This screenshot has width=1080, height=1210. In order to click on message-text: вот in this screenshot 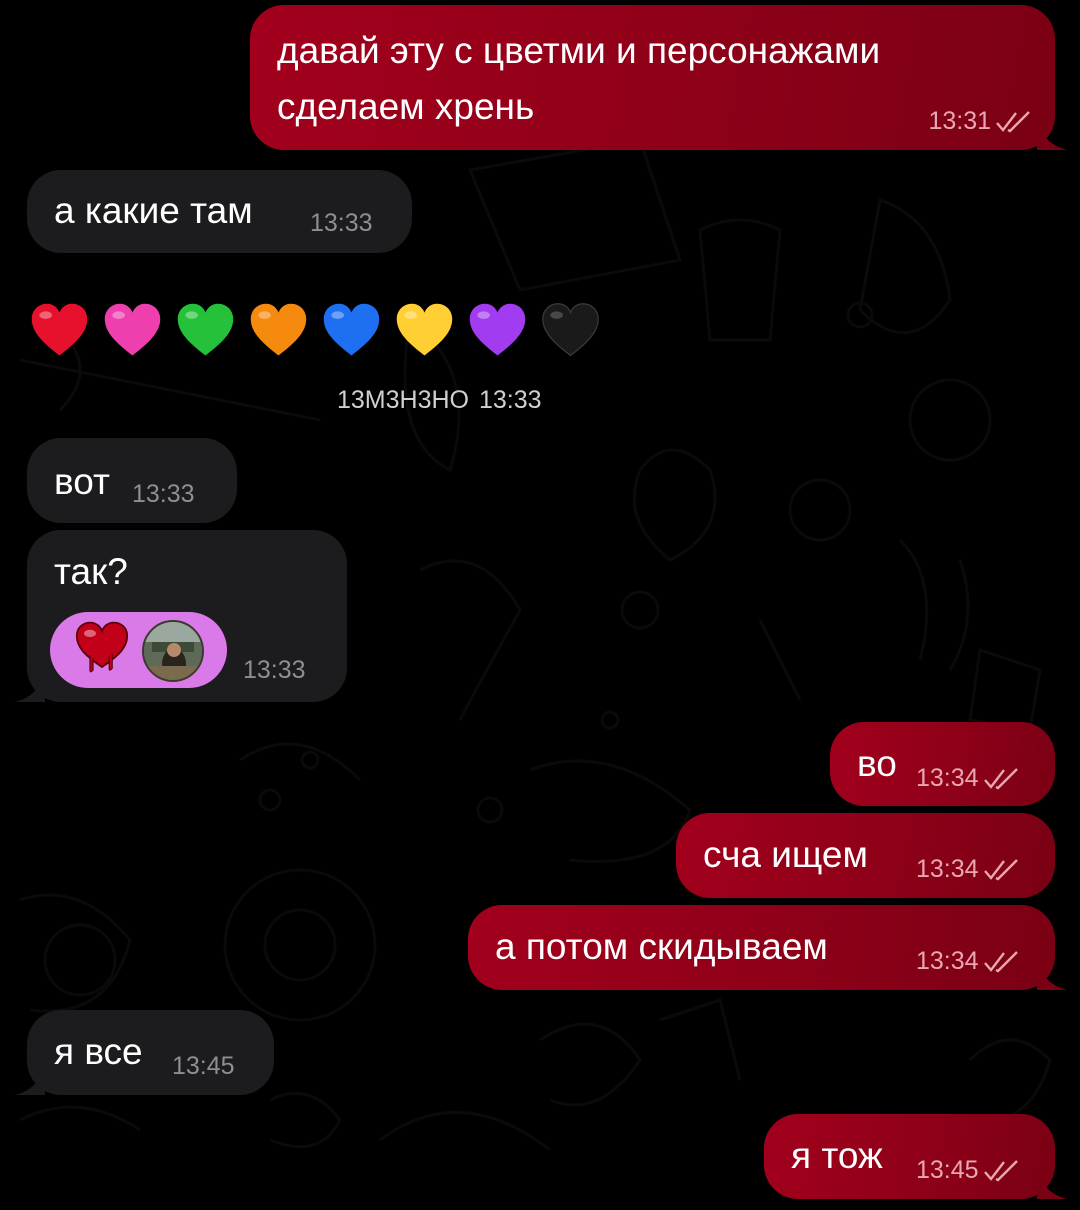, I will do `click(82, 481)`.